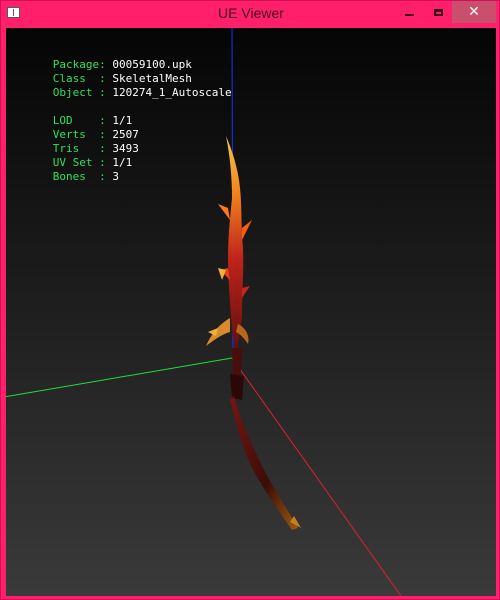 This screenshot has height=600, width=500. I want to click on maximize-icon, so click(438, 12).